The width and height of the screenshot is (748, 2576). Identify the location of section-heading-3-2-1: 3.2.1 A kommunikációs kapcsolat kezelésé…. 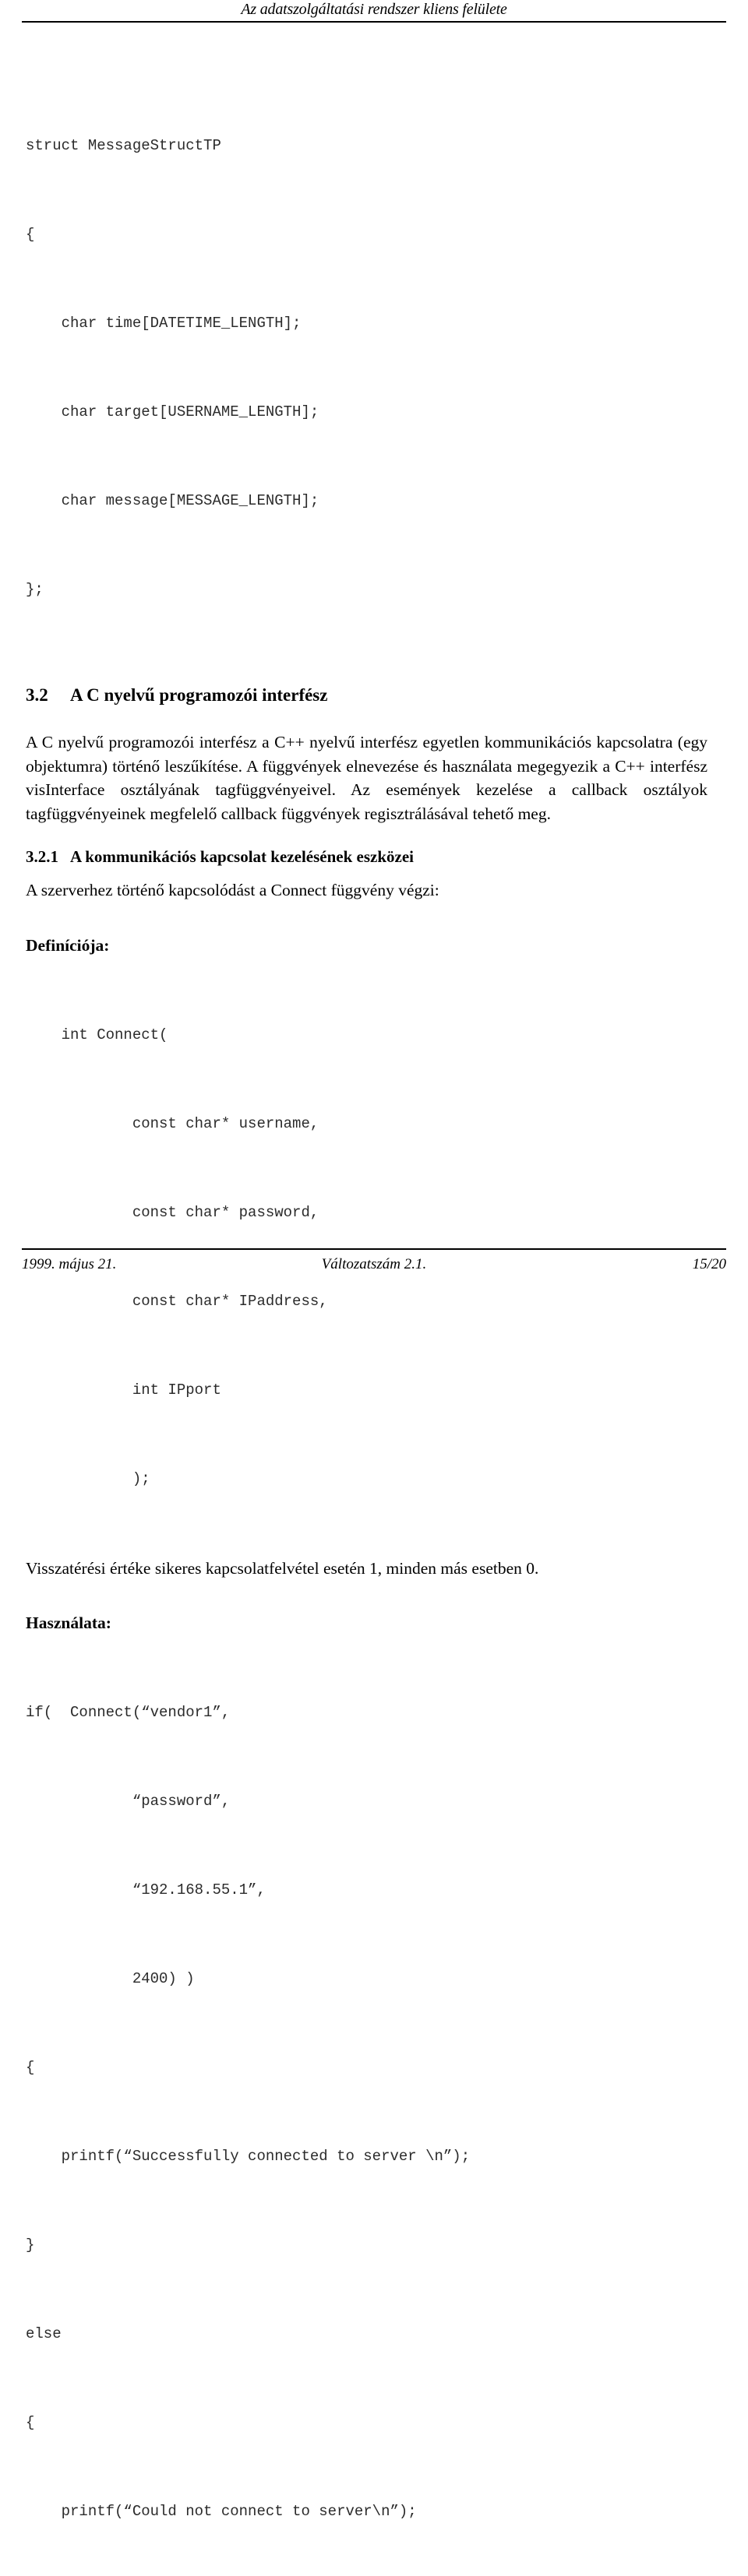
(366, 856).